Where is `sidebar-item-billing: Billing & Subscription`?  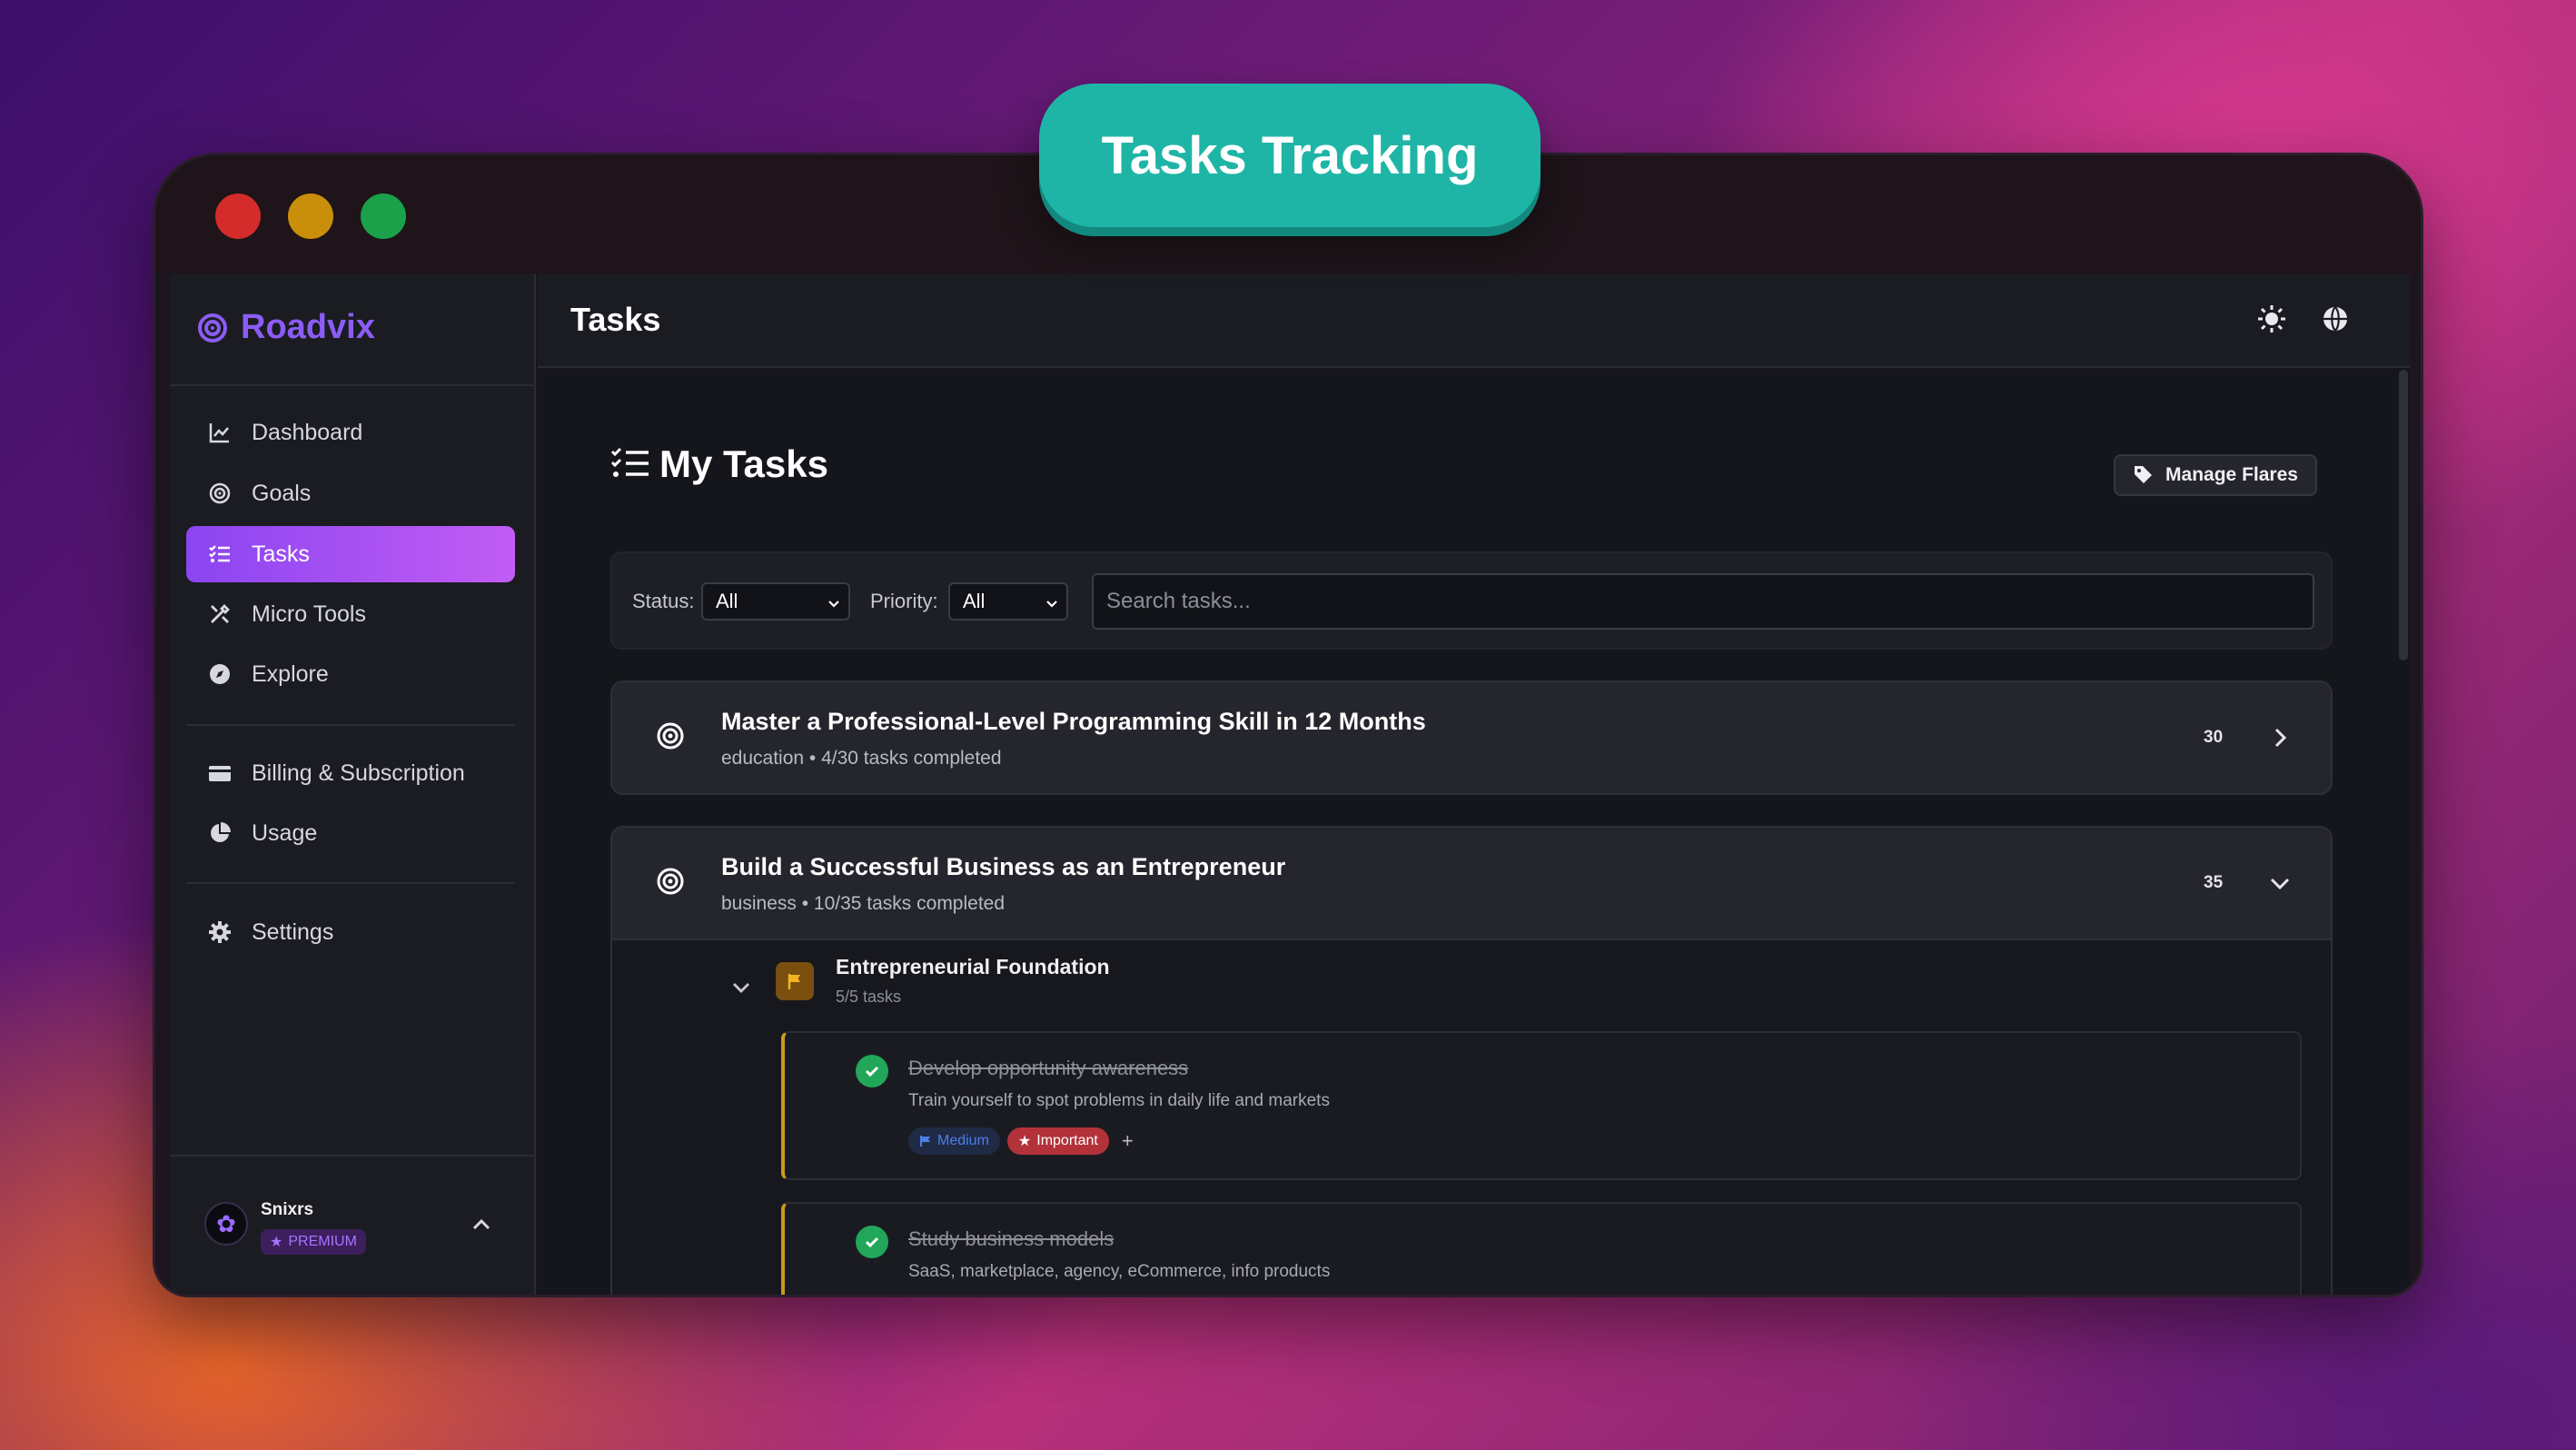
sidebar-item-billing: Billing & Subscription is located at coordinates (350, 773).